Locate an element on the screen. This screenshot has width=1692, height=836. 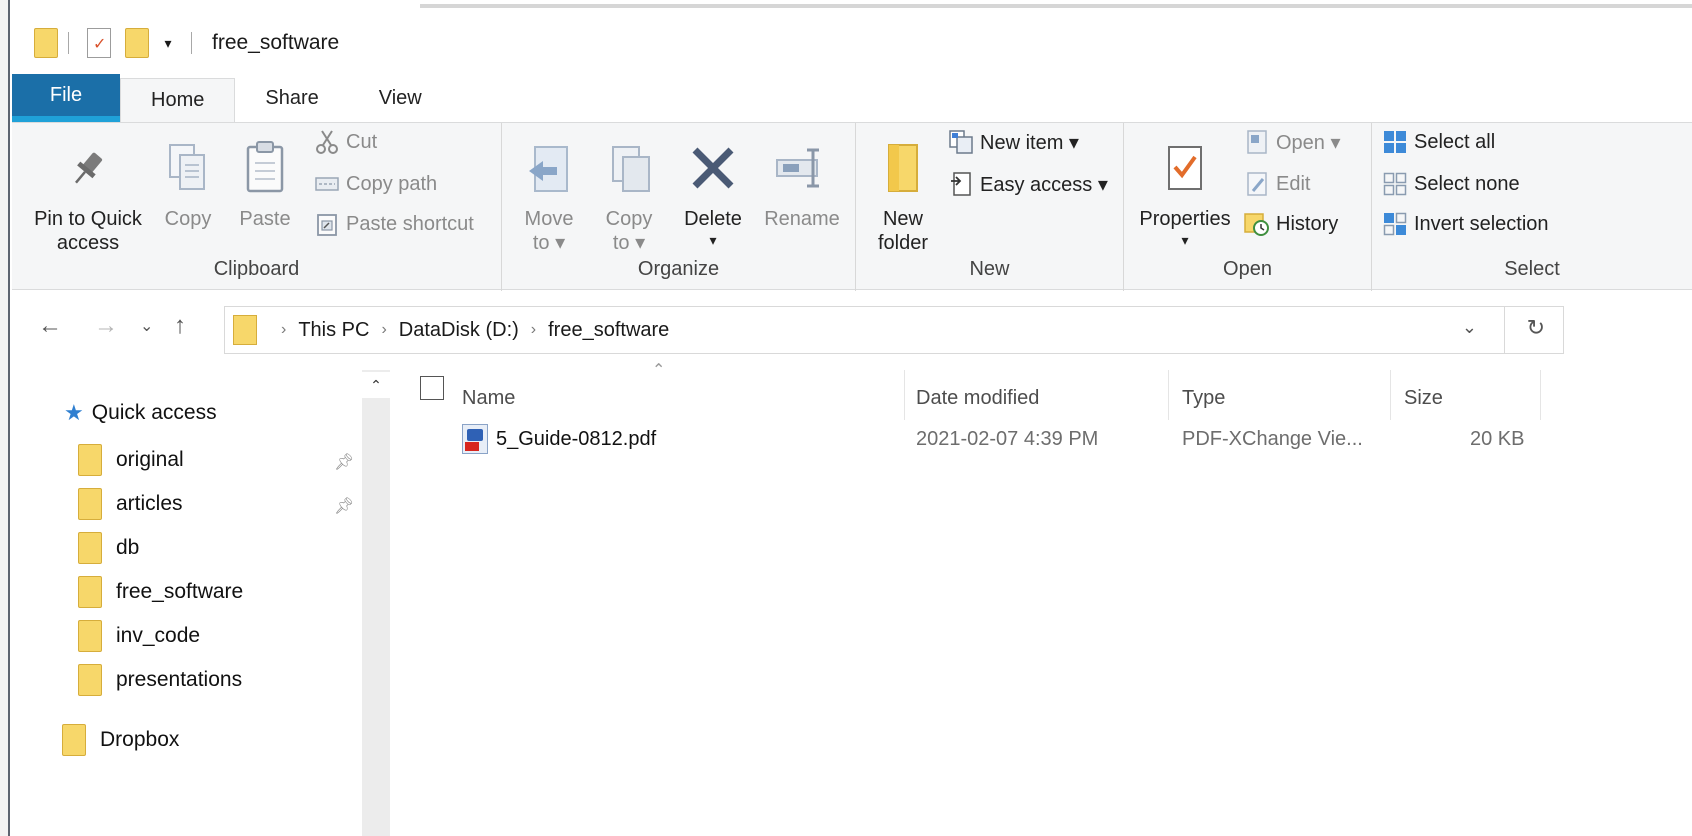
properties-dropdown-icon: ▾ is located at coordinates (1184, 240).